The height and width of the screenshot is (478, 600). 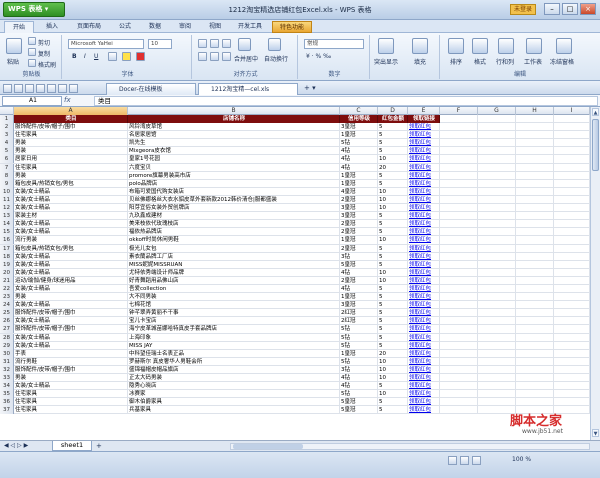 I want to click on row-header: 26, so click(x=7, y=321).